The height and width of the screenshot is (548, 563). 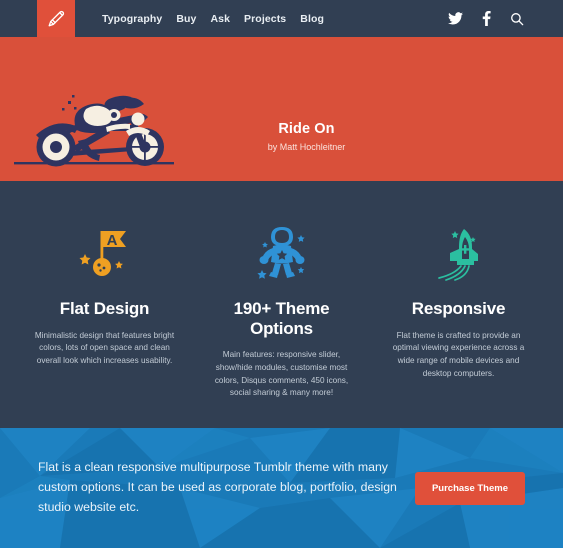 What do you see at coordinates (281, 318) in the screenshot?
I see `feature-title: 190+ Theme Options` at bounding box center [281, 318].